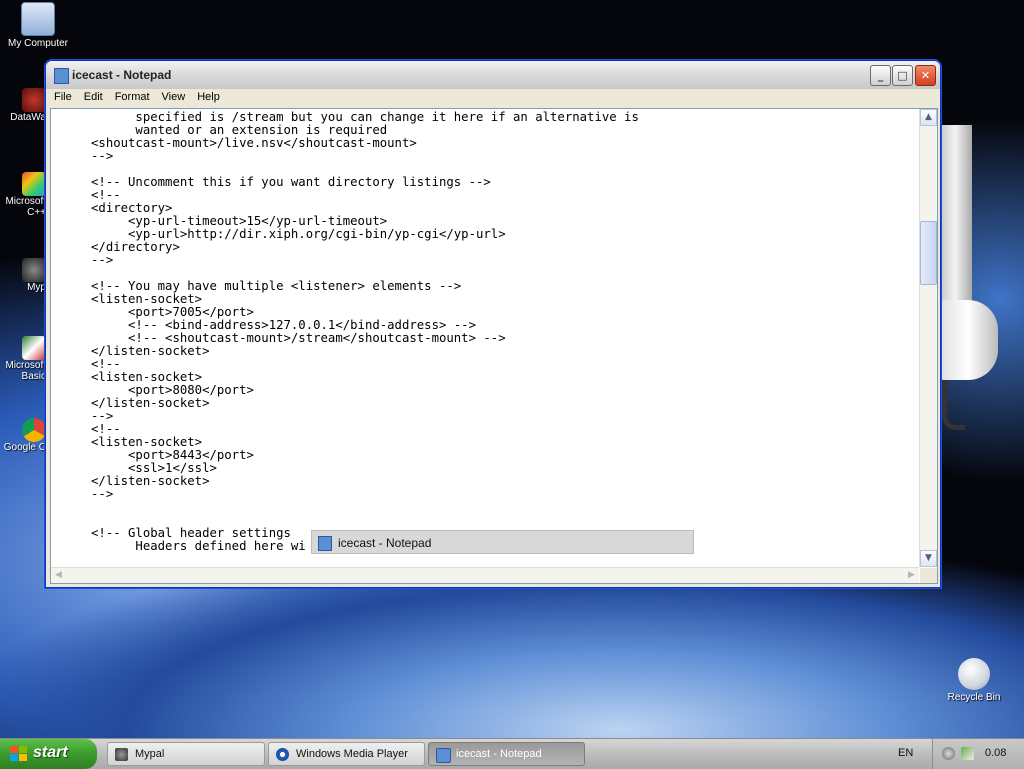 This screenshot has height=769, width=1024. I want to click on desktop-icon-microsoft-basic: Microsoft Basic, so click(23, 359).